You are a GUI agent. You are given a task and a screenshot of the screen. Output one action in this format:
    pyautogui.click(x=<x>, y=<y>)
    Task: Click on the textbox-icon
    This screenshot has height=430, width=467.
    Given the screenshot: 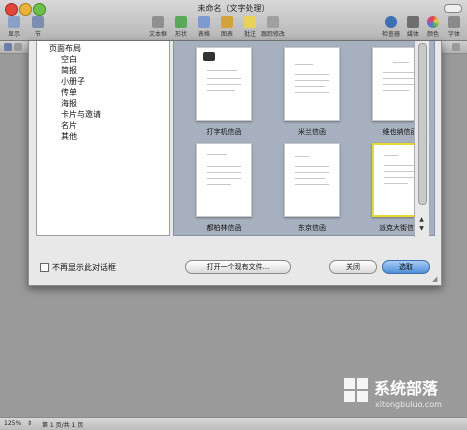 What is the action you would take?
    pyautogui.click(x=158, y=22)
    